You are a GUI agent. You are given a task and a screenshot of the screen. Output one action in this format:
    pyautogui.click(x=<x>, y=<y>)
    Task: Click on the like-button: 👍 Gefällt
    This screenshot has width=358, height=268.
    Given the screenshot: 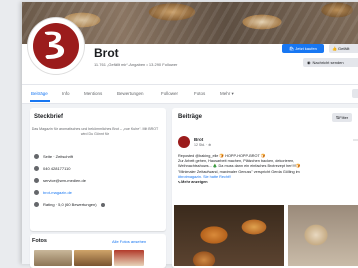 What is the action you would take?
    pyautogui.click(x=343, y=48)
    